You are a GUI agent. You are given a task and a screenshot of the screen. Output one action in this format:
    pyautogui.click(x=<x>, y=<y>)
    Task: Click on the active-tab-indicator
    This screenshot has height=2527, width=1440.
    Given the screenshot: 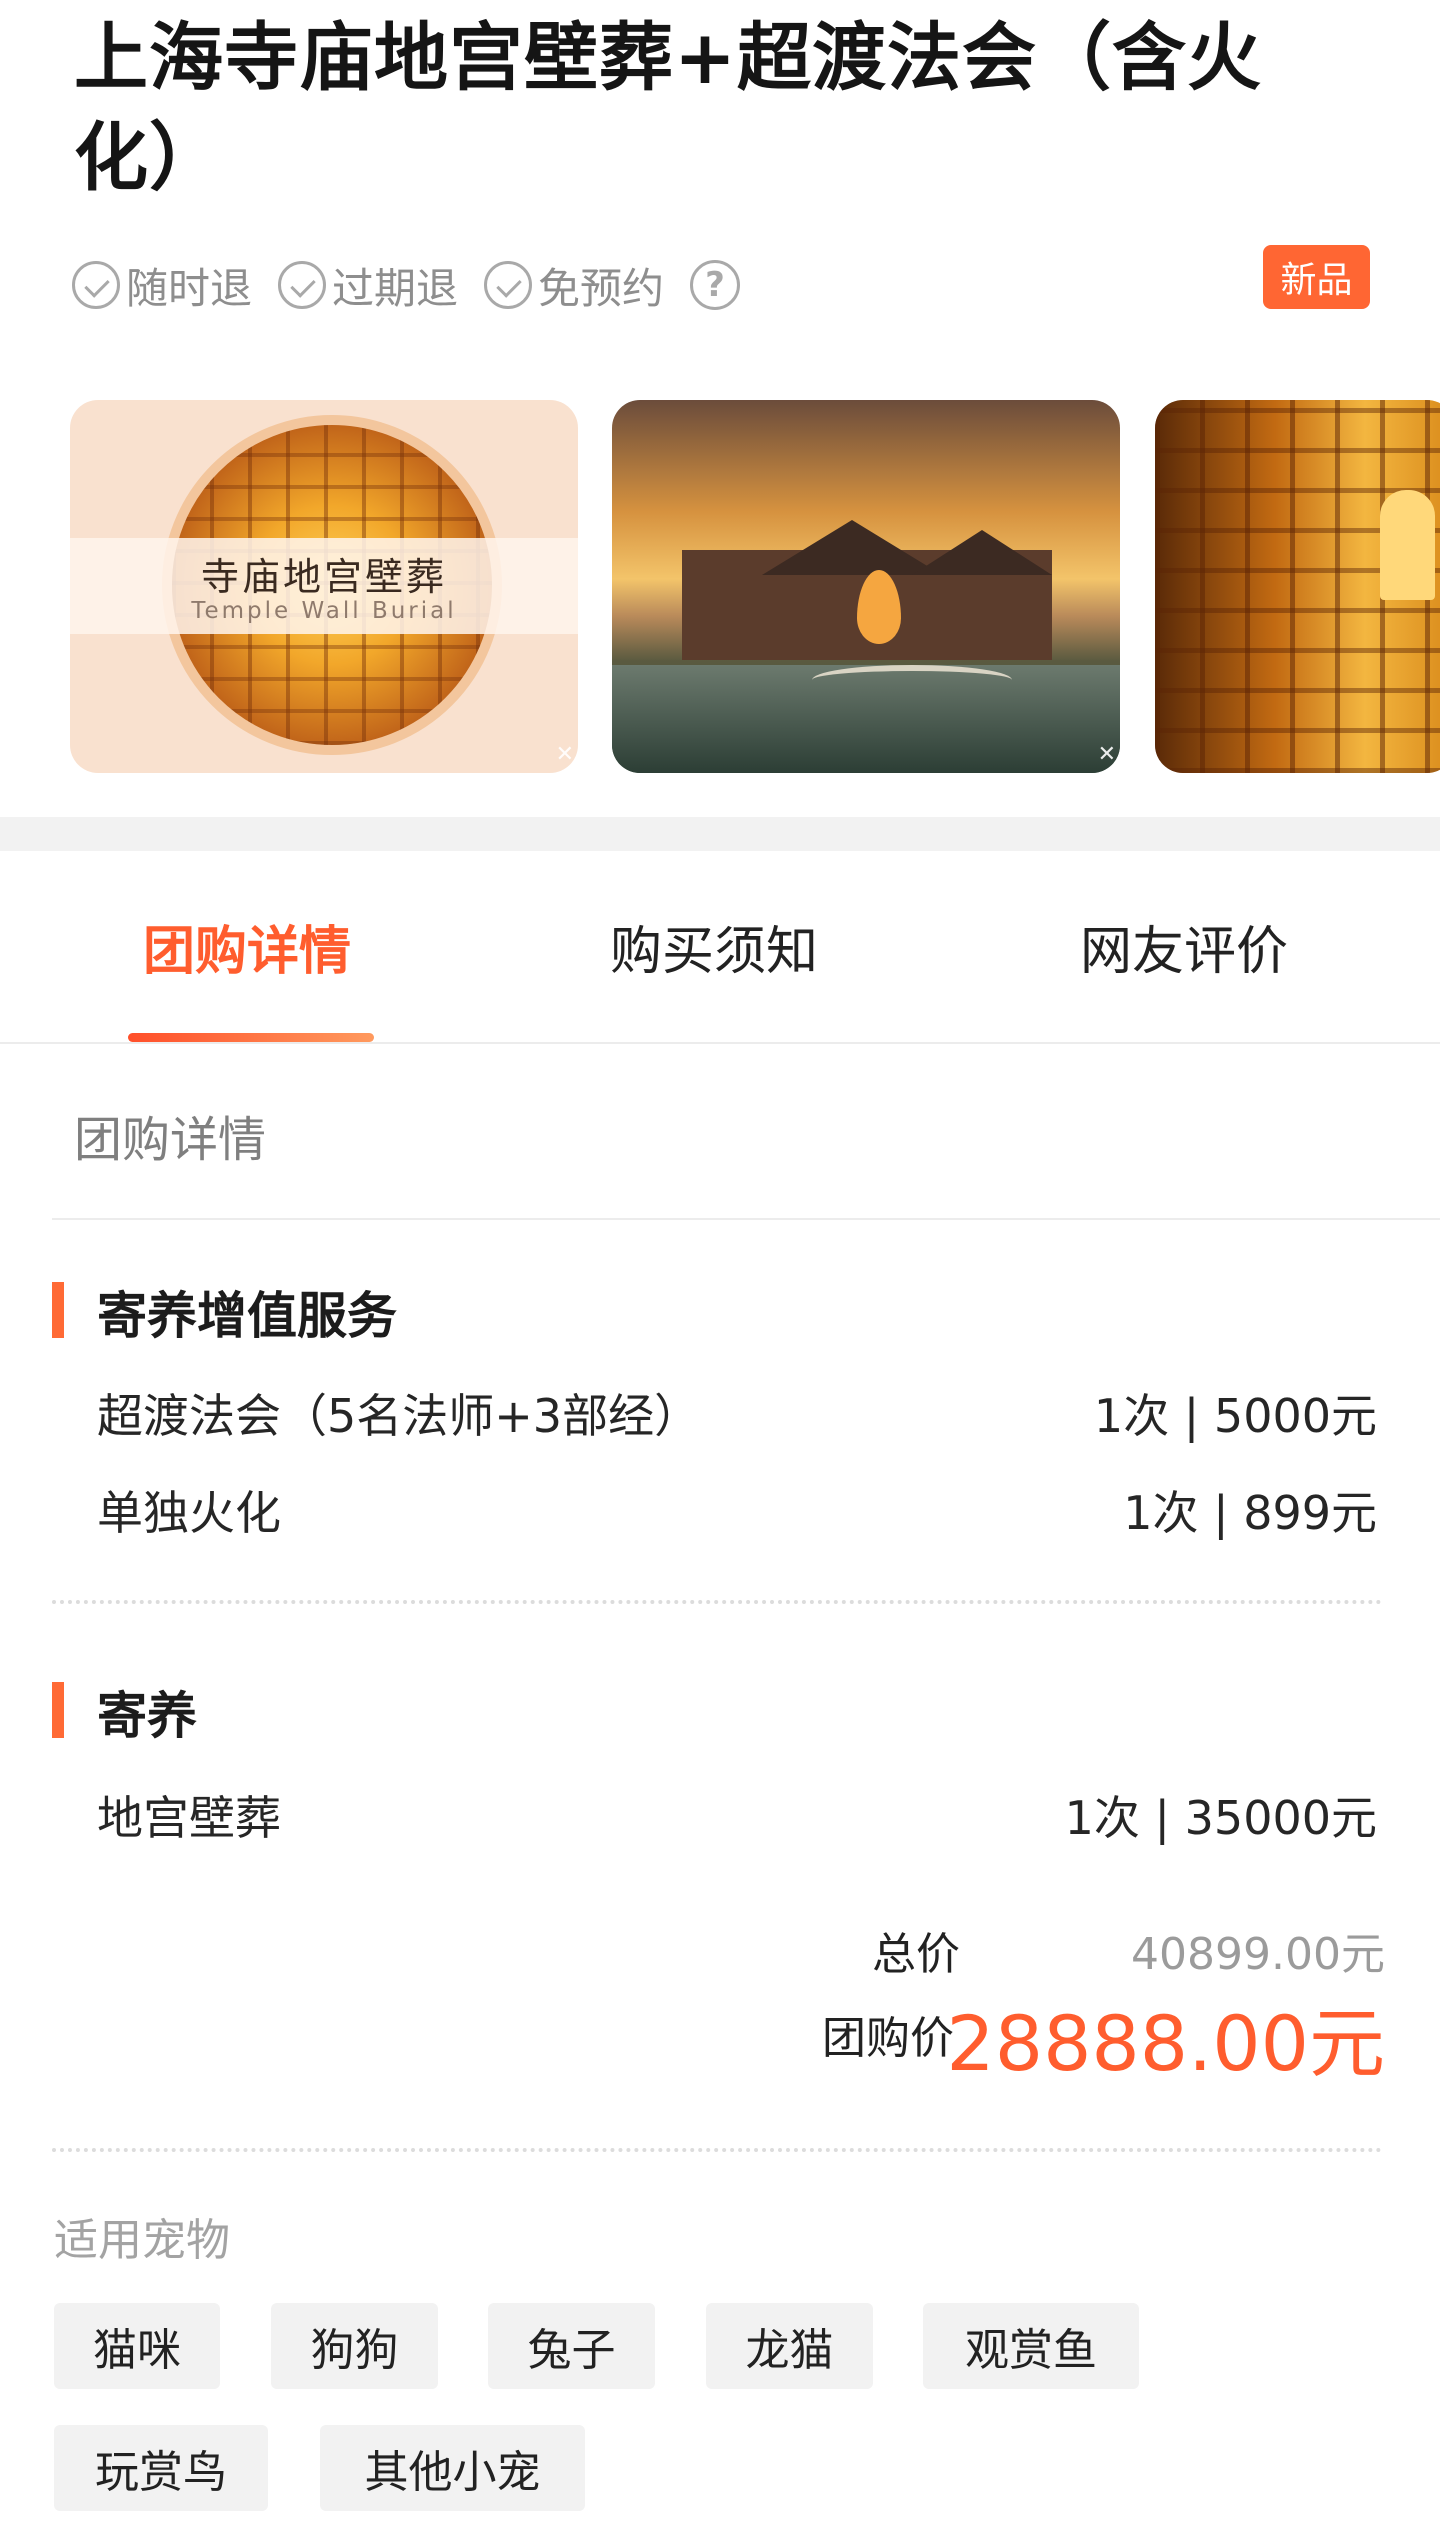 What is the action you would take?
    pyautogui.click(x=251, y=1037)
    